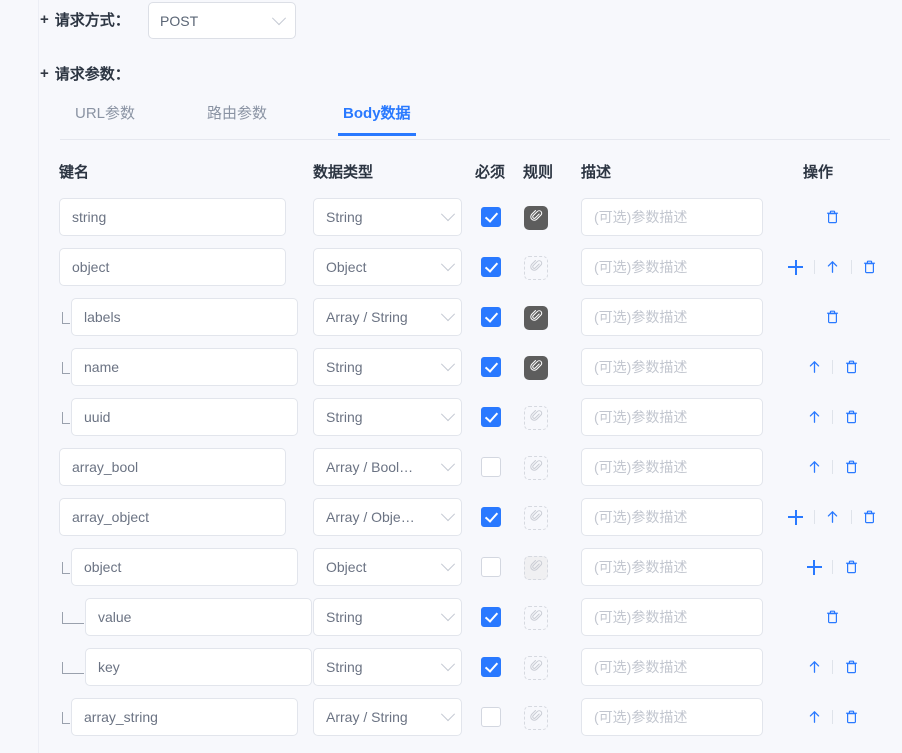  I want to click on method-select: POST, so click(222, 20).